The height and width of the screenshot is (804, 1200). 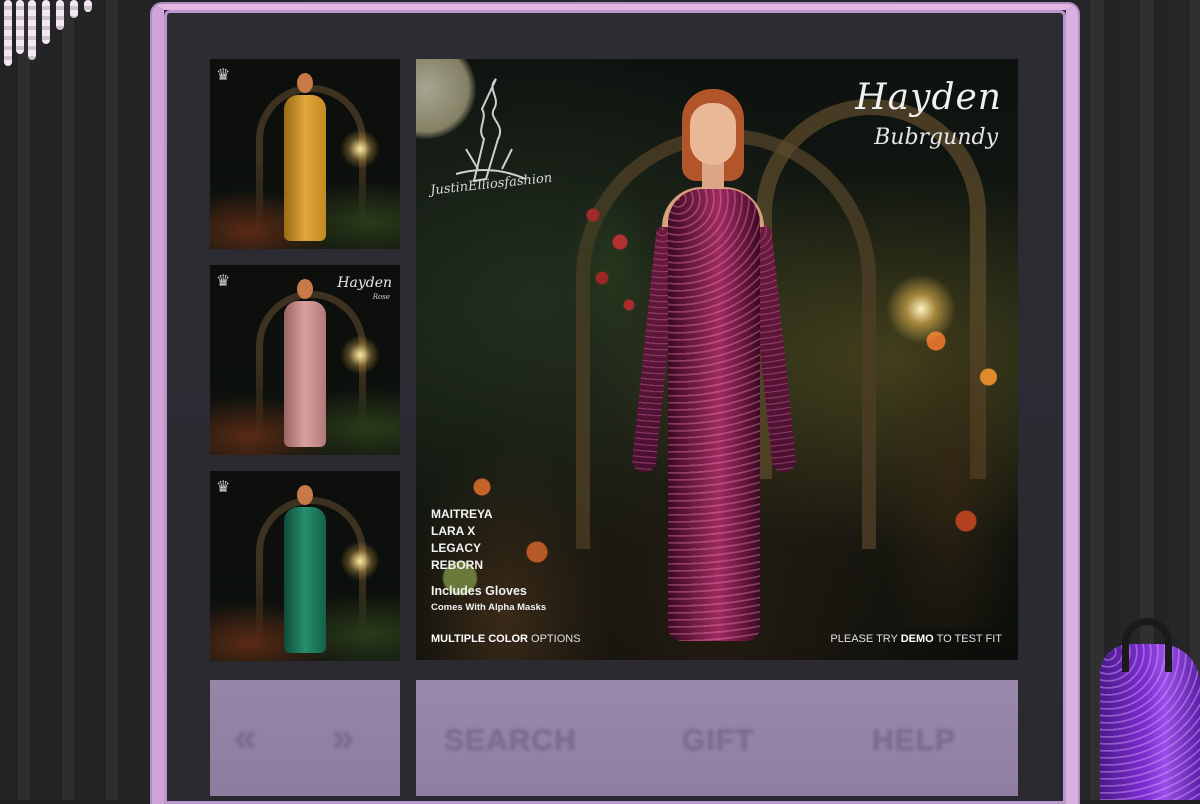 What do you see at coordinates (714, 415) in the screenshot?
I see `burgundy-gown` at bounding box center [714, 415].